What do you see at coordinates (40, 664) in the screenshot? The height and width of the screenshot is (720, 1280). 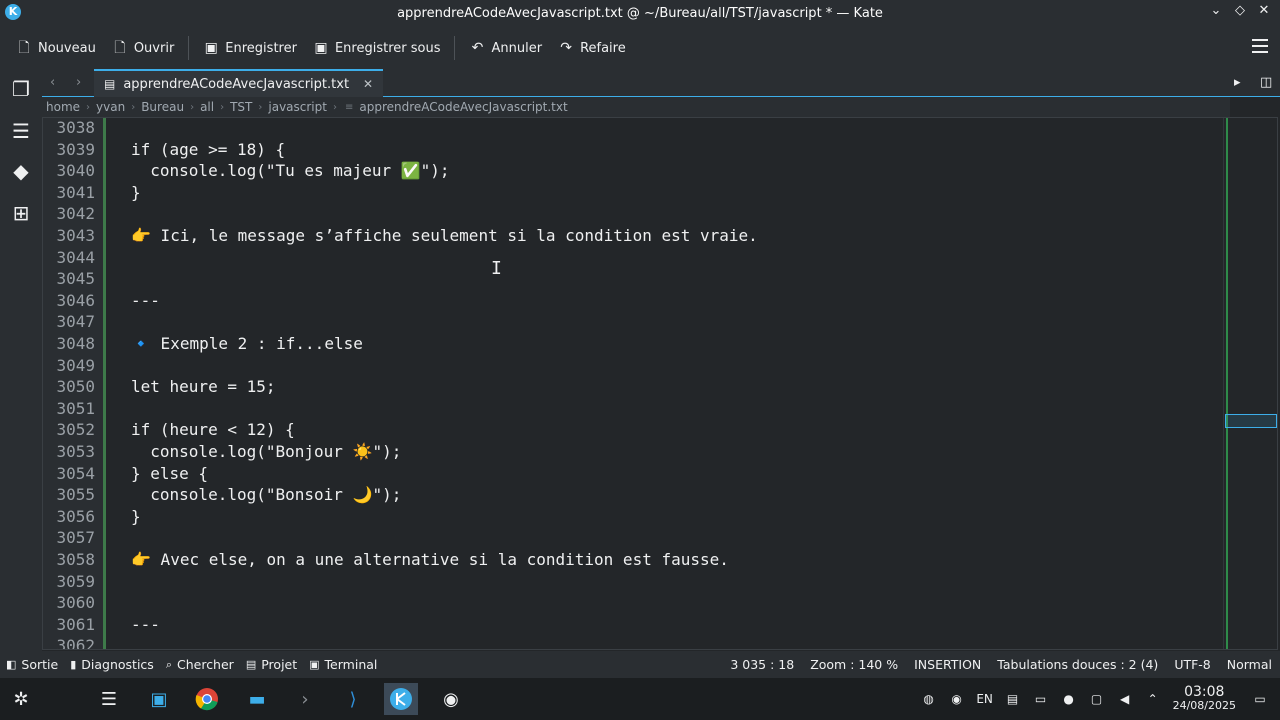 I see `output-label: Sortie` at bounding box center [40, 664].